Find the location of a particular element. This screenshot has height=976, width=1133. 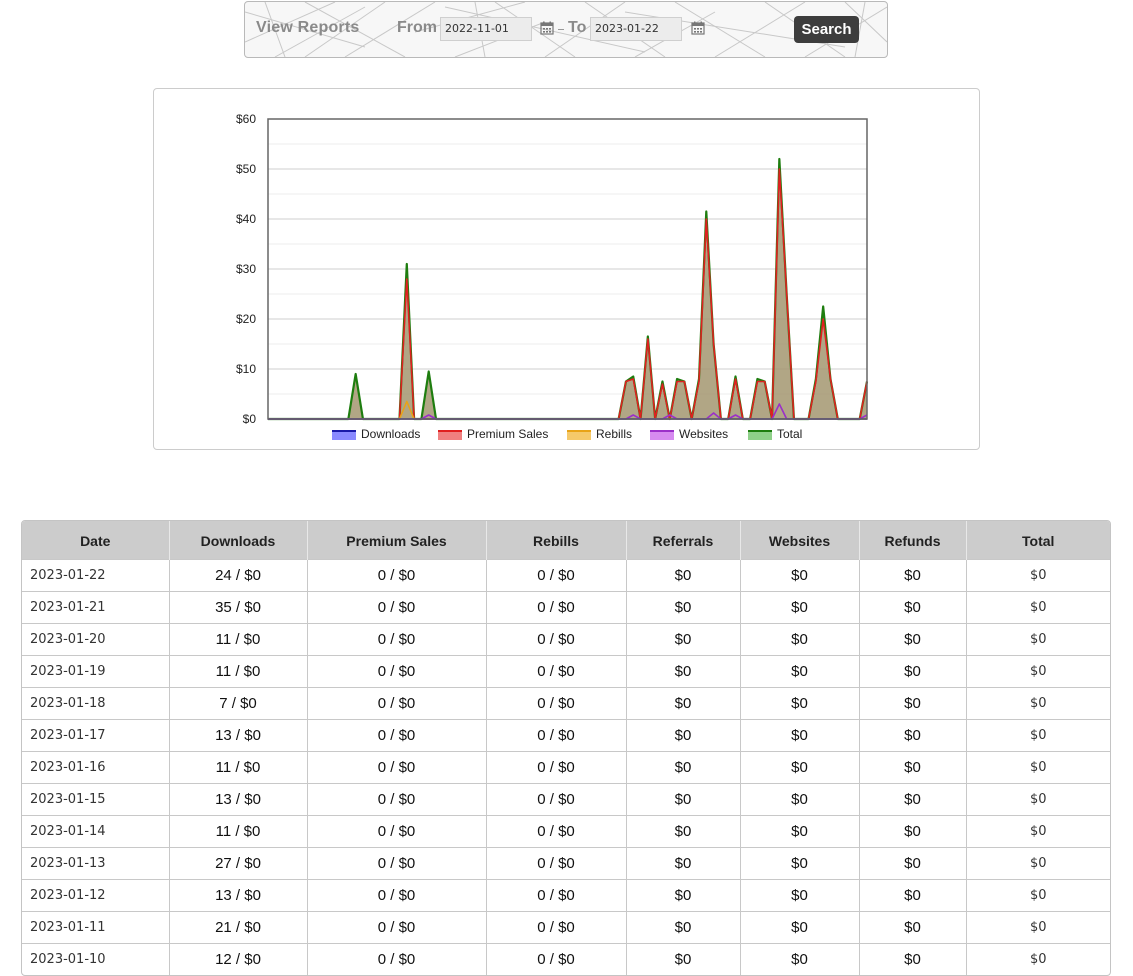

range-dash is located at coordinates (561, 29).